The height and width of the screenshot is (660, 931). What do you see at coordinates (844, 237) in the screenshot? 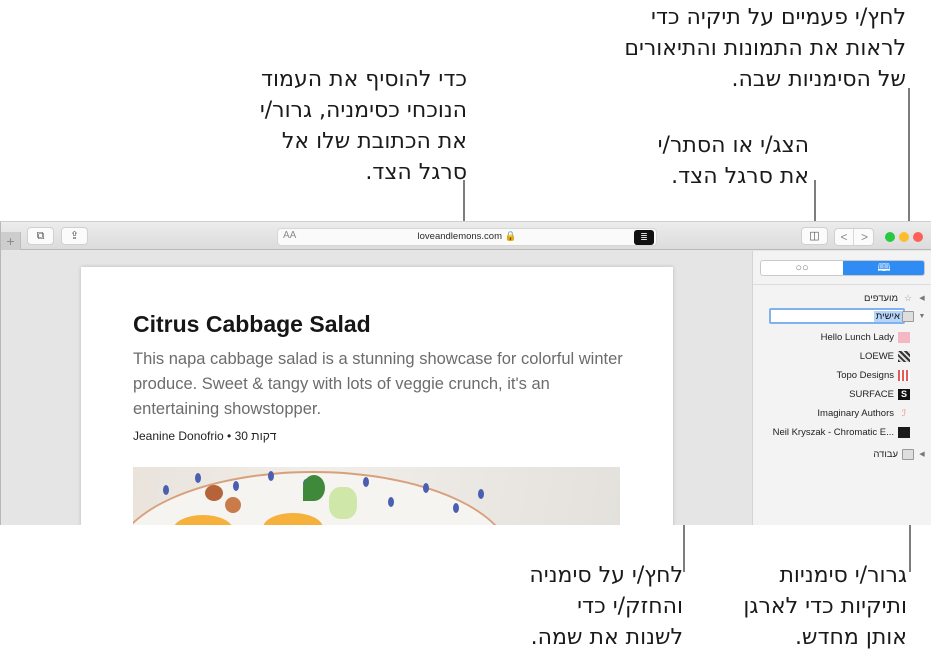
I see `back-button: <` at bounding box center [844, 237].